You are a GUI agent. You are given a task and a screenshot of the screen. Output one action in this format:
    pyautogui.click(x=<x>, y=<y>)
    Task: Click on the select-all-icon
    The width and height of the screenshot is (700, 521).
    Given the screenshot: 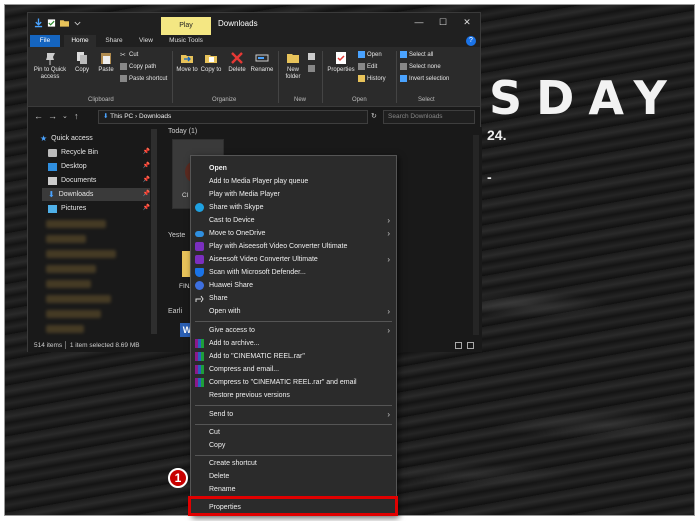 What is the action you would take?
    pyautogui.click(x=403, y=54)
    